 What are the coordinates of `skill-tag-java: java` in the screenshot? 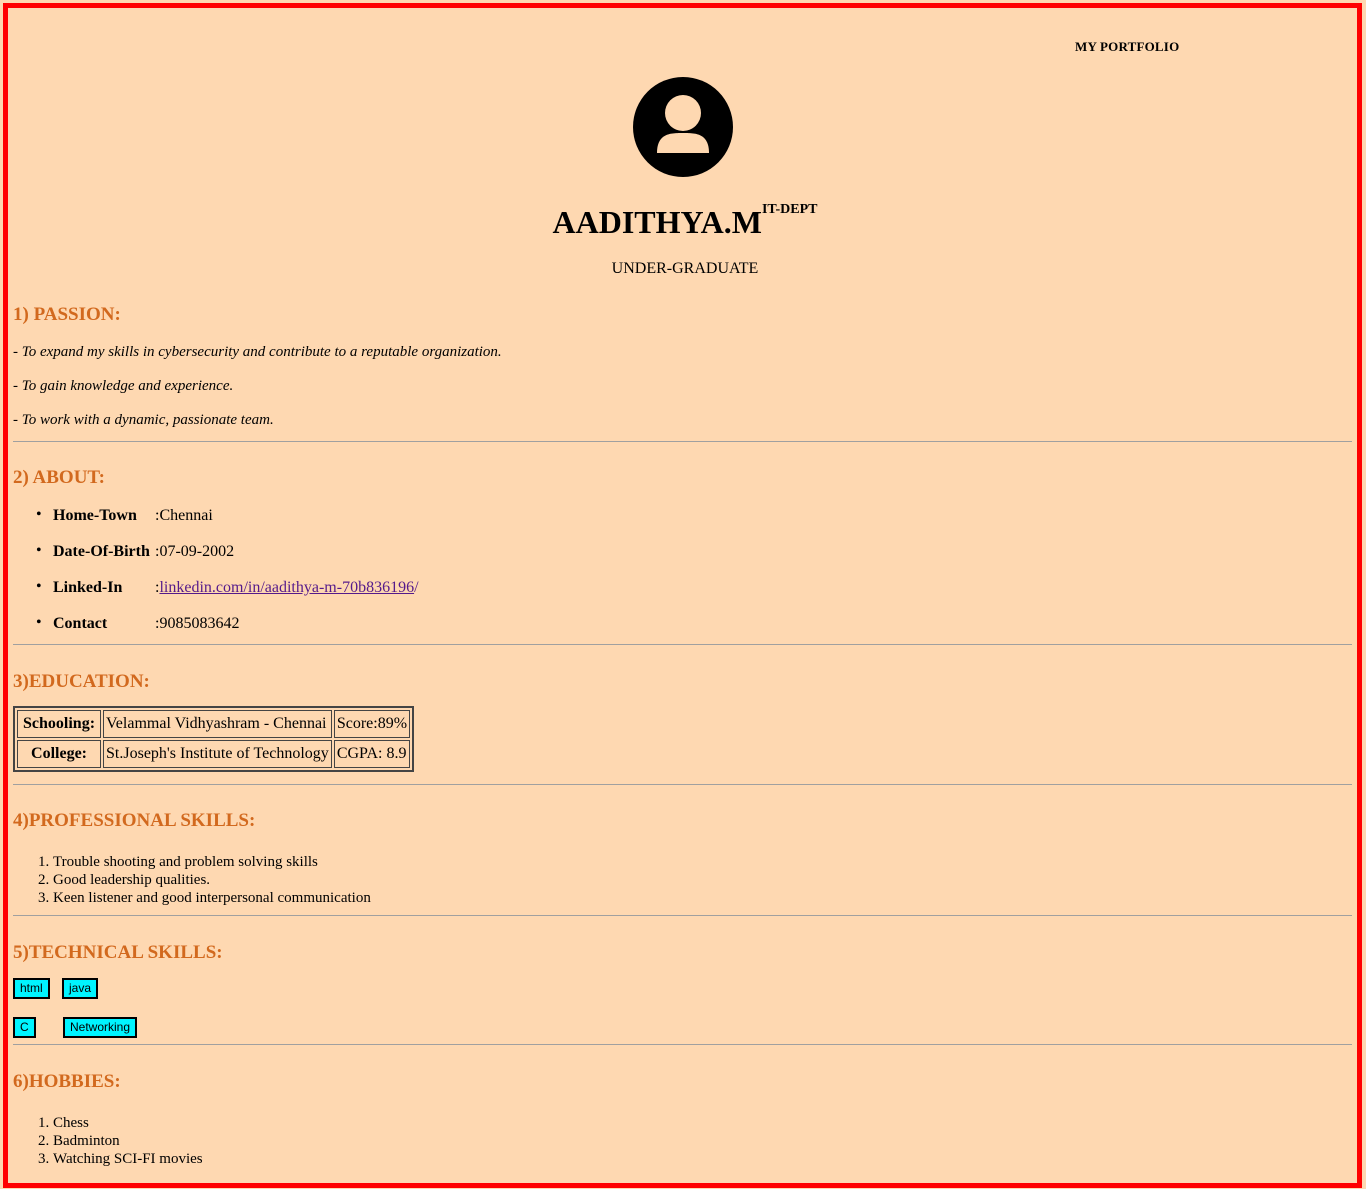 It's located at (80, 988).